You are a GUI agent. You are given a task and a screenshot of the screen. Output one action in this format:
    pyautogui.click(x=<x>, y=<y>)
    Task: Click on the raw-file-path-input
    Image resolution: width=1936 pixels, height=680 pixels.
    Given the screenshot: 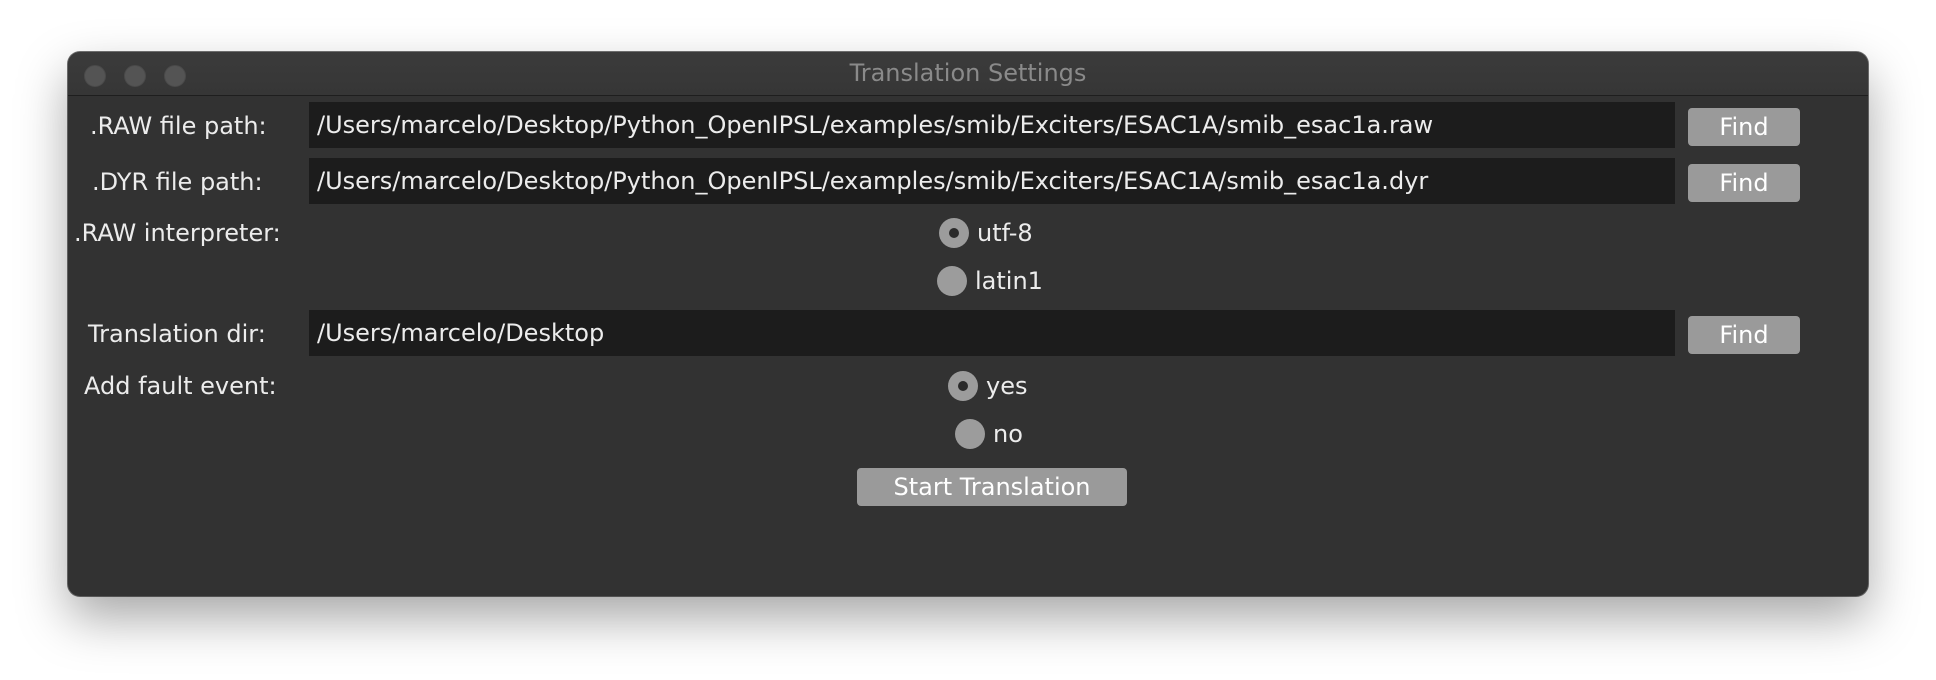 What is the action you would take?
    pyautogui.click(x=992, y=125)
    